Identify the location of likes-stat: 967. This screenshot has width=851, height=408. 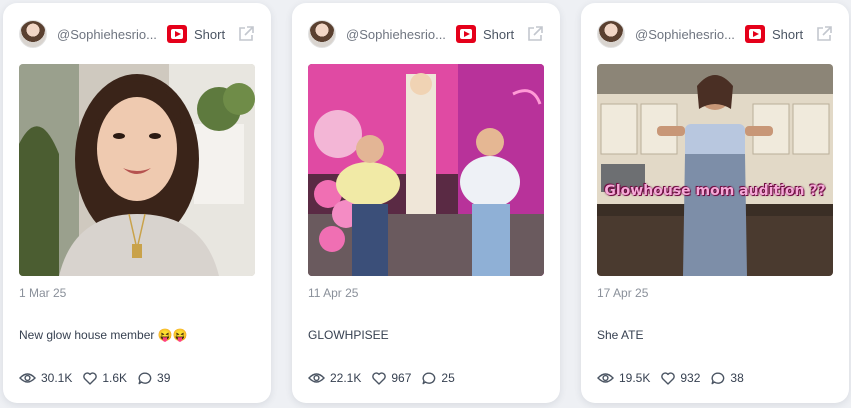
(391, 378).